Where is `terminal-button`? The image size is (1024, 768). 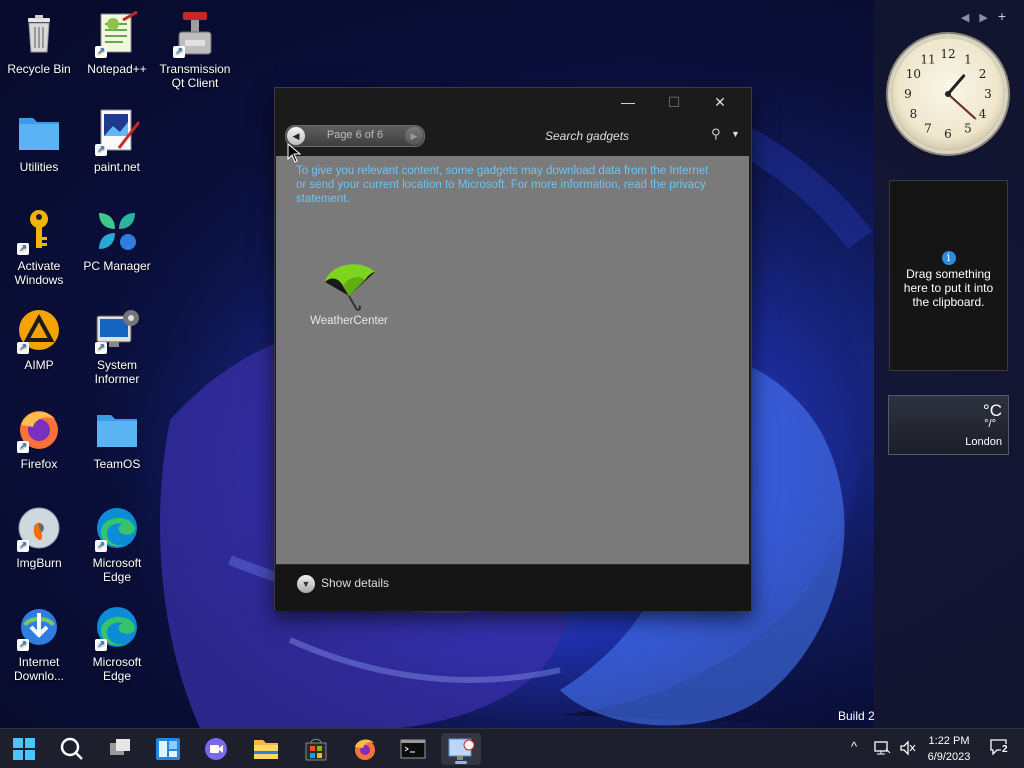
terminal-button is located at coordinates (413, 749).